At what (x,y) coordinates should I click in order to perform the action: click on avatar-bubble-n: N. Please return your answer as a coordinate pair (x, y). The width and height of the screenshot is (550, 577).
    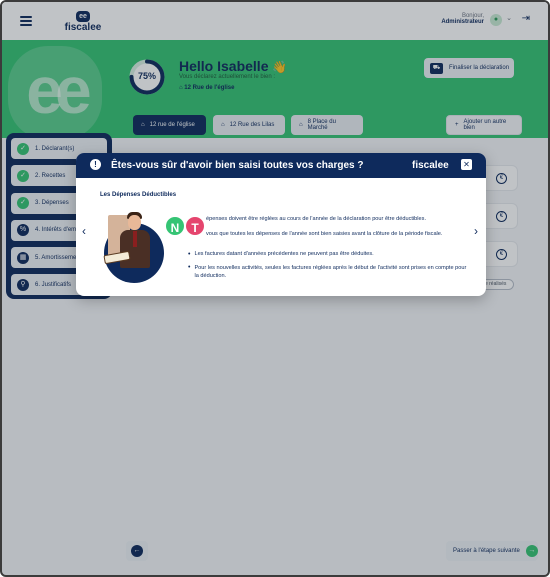
    Looking at the image, I should click on (175, 226).